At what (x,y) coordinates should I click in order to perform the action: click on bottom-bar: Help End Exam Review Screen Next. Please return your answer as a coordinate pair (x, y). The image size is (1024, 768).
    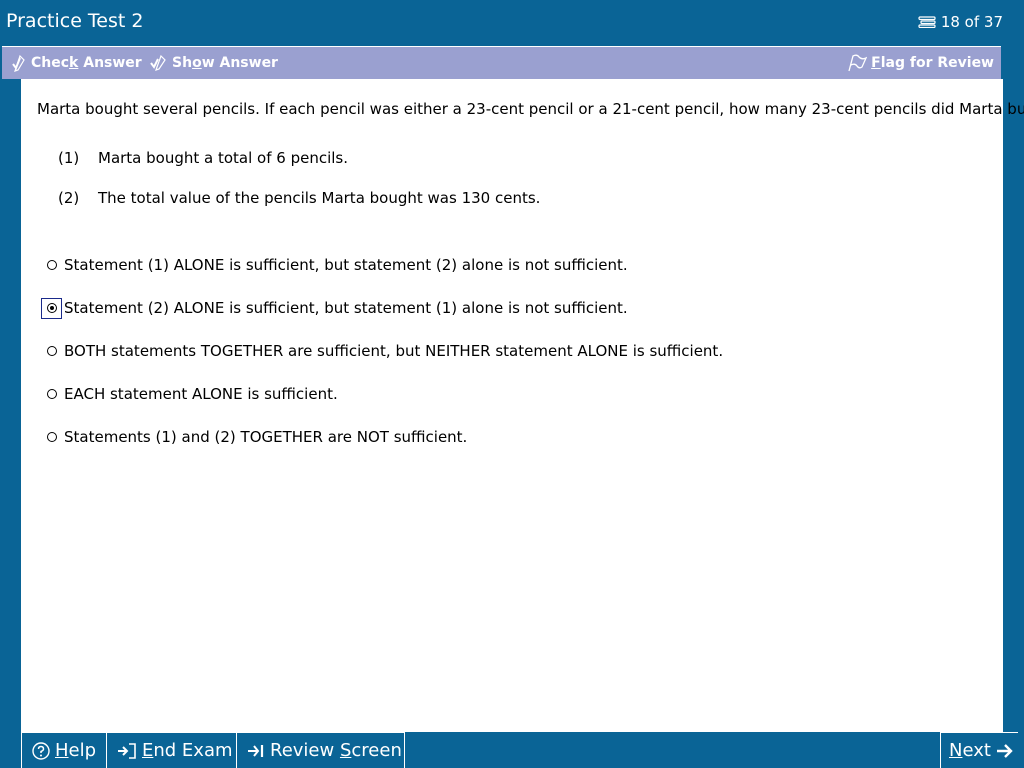
    Looking at the image, I should click on (512, 750).